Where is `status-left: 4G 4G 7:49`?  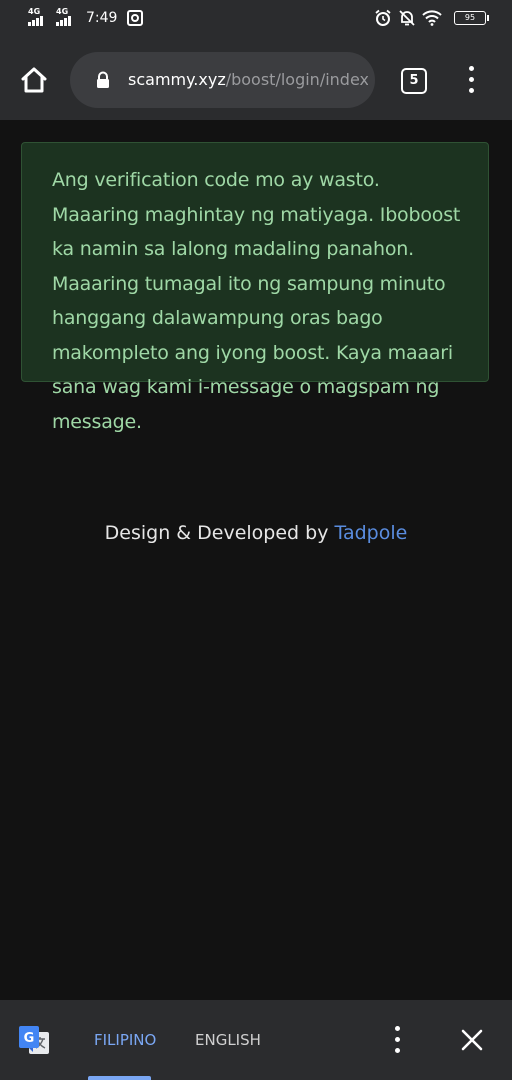 status-left: 4G 4G 7:49 is located at coordinates (86, 18).